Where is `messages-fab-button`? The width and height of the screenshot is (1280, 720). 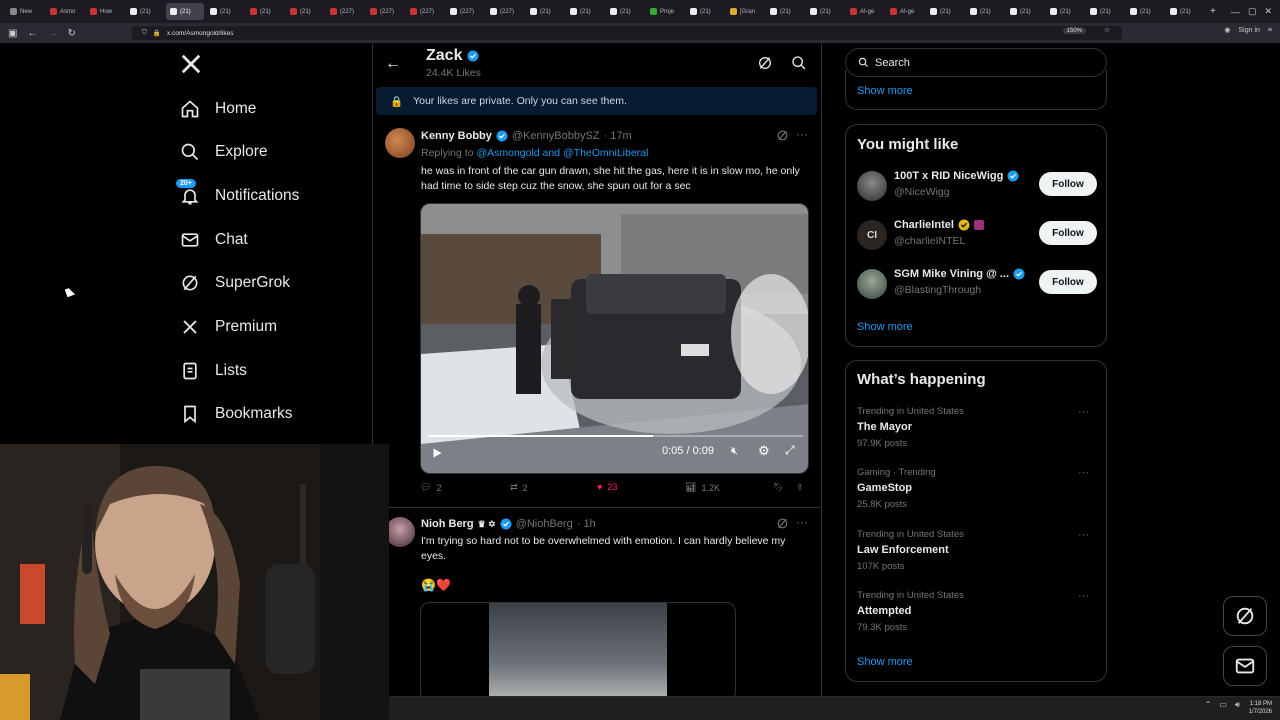
messages-fab-button is located at coordinates (1245, 666).